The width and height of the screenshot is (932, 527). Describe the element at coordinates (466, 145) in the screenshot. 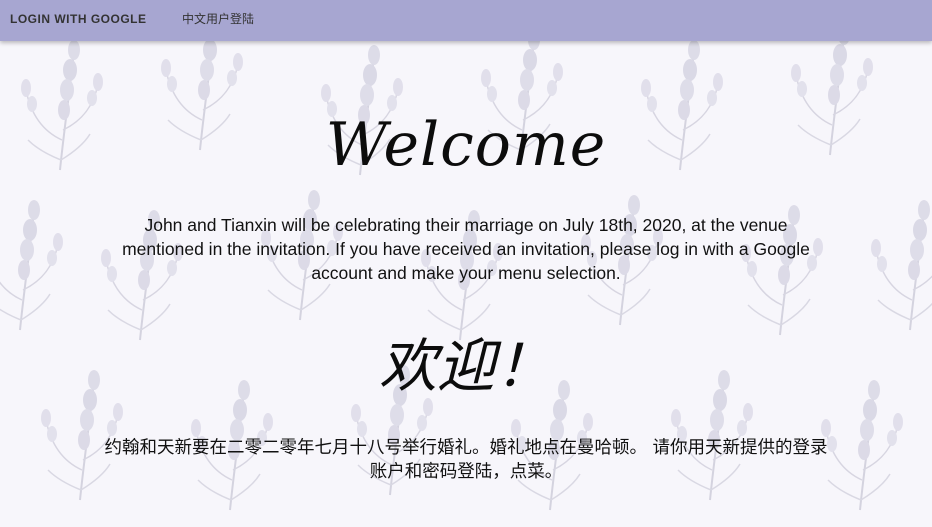

I see `welcome-title-english: Welcome` at that location.